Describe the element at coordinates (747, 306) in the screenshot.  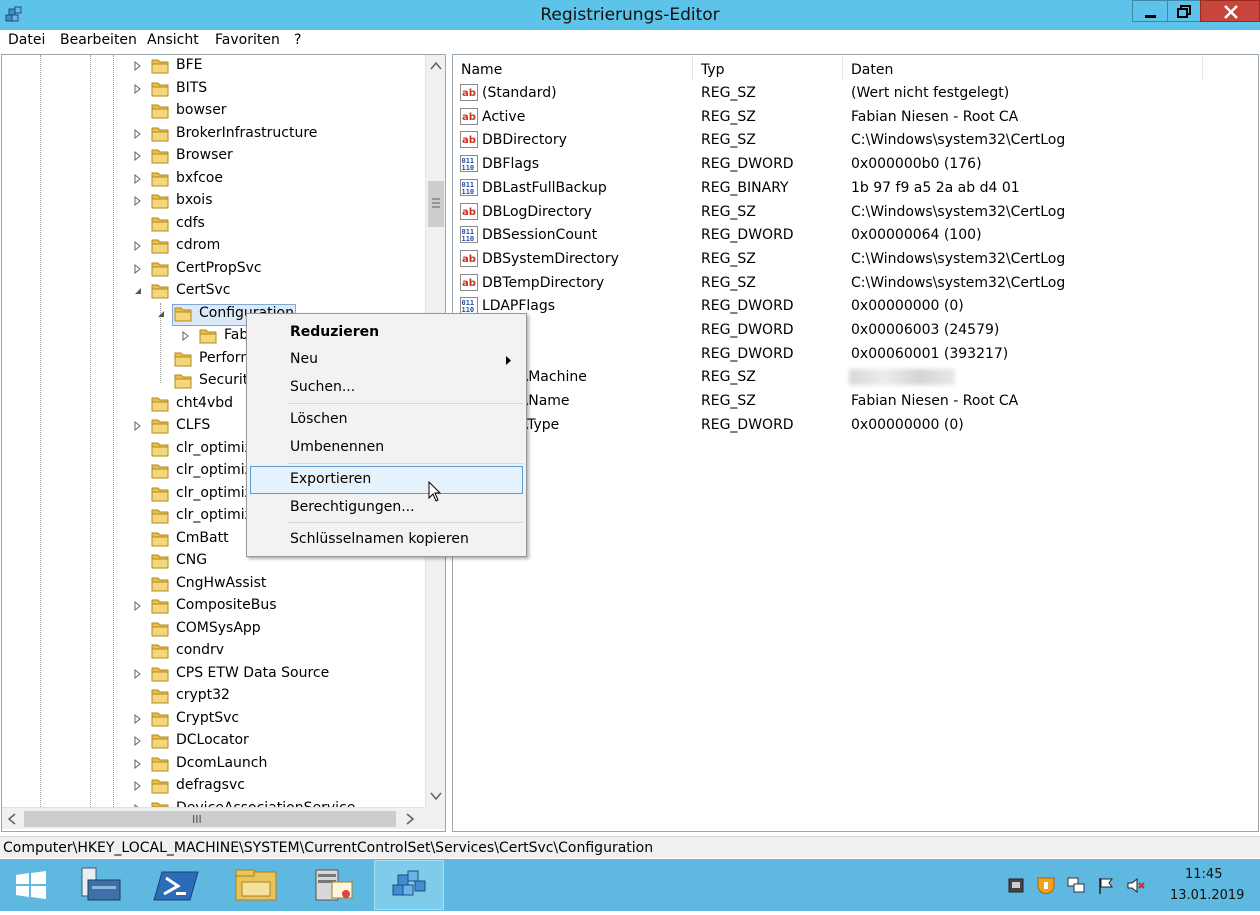
I see `value-type: REG_DWORD` at that location.